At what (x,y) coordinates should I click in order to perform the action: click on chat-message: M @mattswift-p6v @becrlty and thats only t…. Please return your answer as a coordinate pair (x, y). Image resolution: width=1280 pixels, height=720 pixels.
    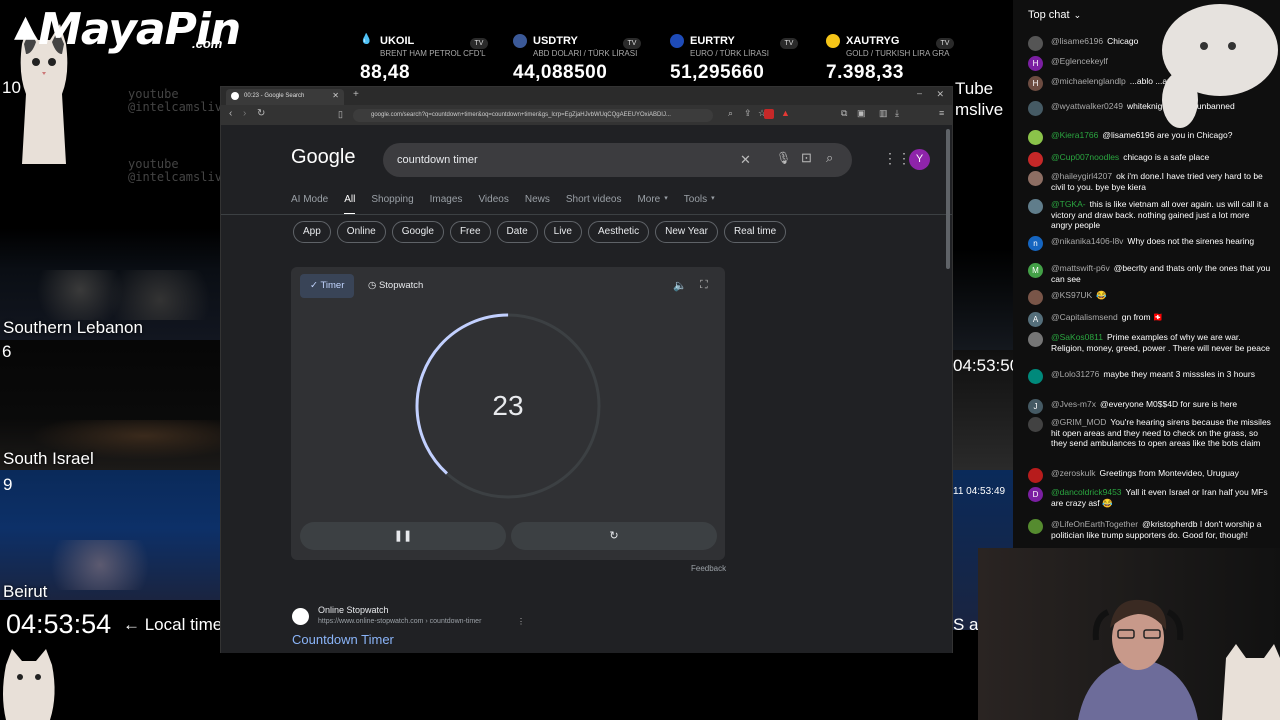
    Looking at the image, I should click on (1150, 273).